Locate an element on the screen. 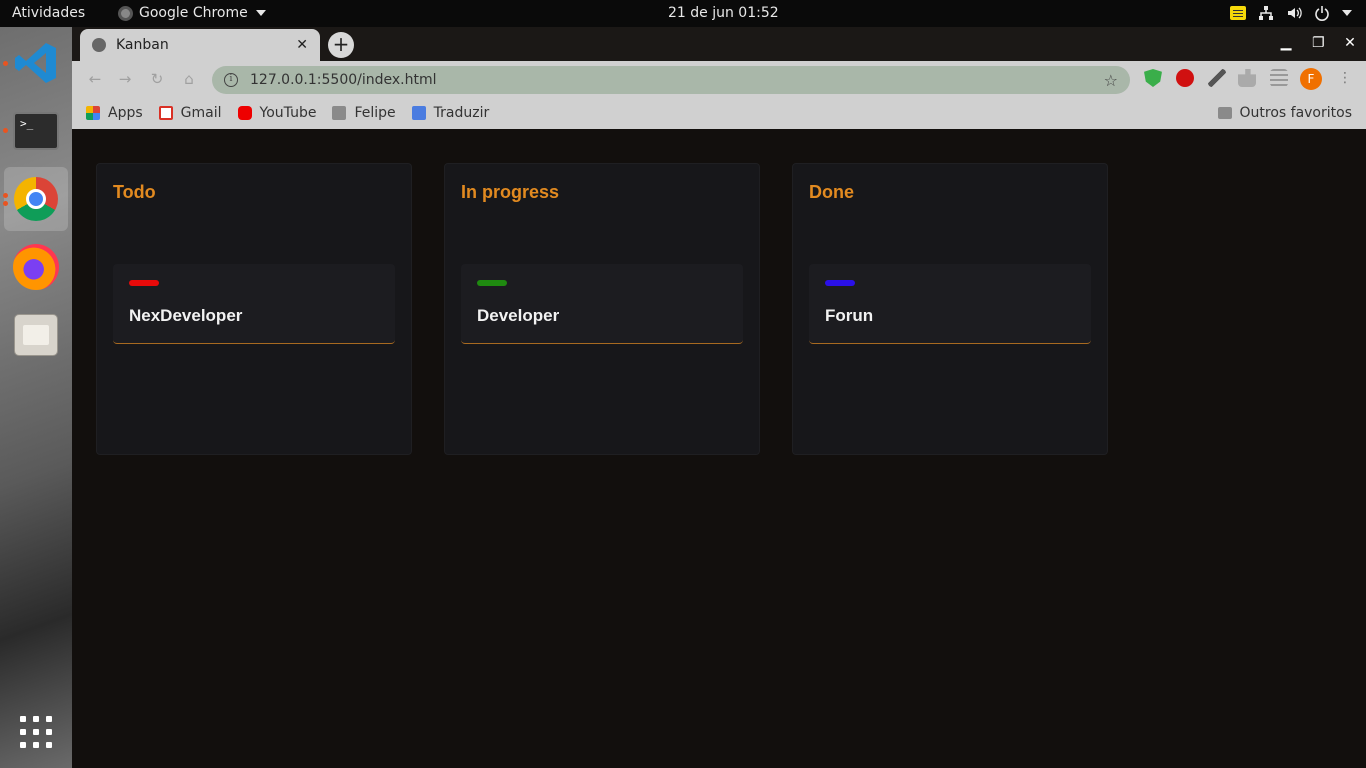 The image size is (1366, 768). bookmark-youtube: YouTube is located at coordinates (277, 113).